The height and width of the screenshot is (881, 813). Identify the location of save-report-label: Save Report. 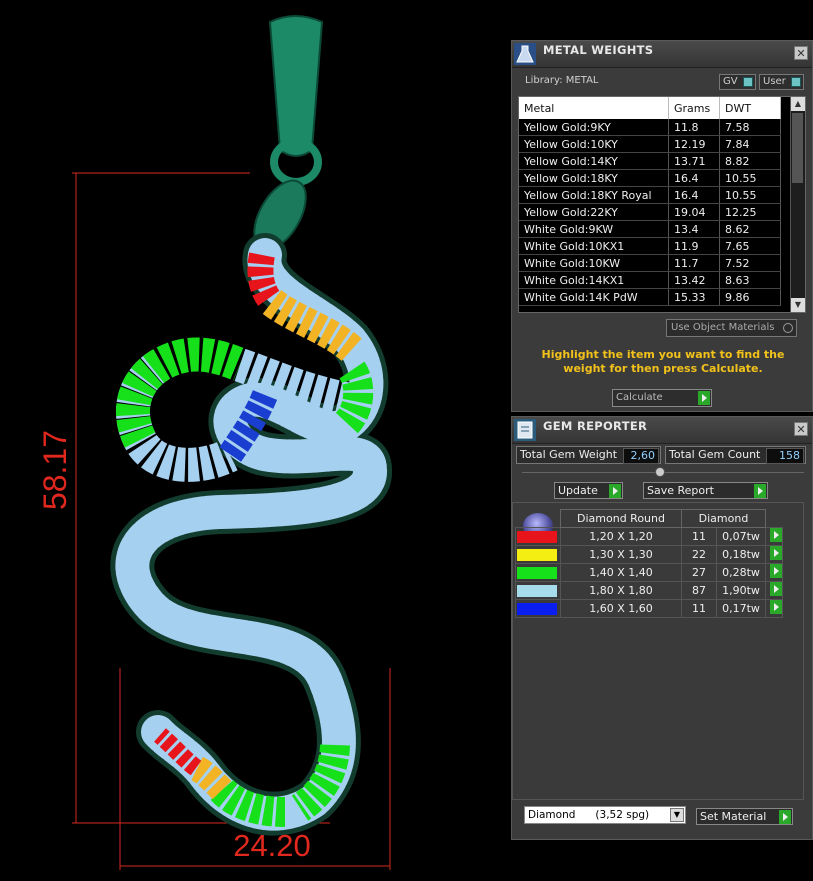
(680, 490).